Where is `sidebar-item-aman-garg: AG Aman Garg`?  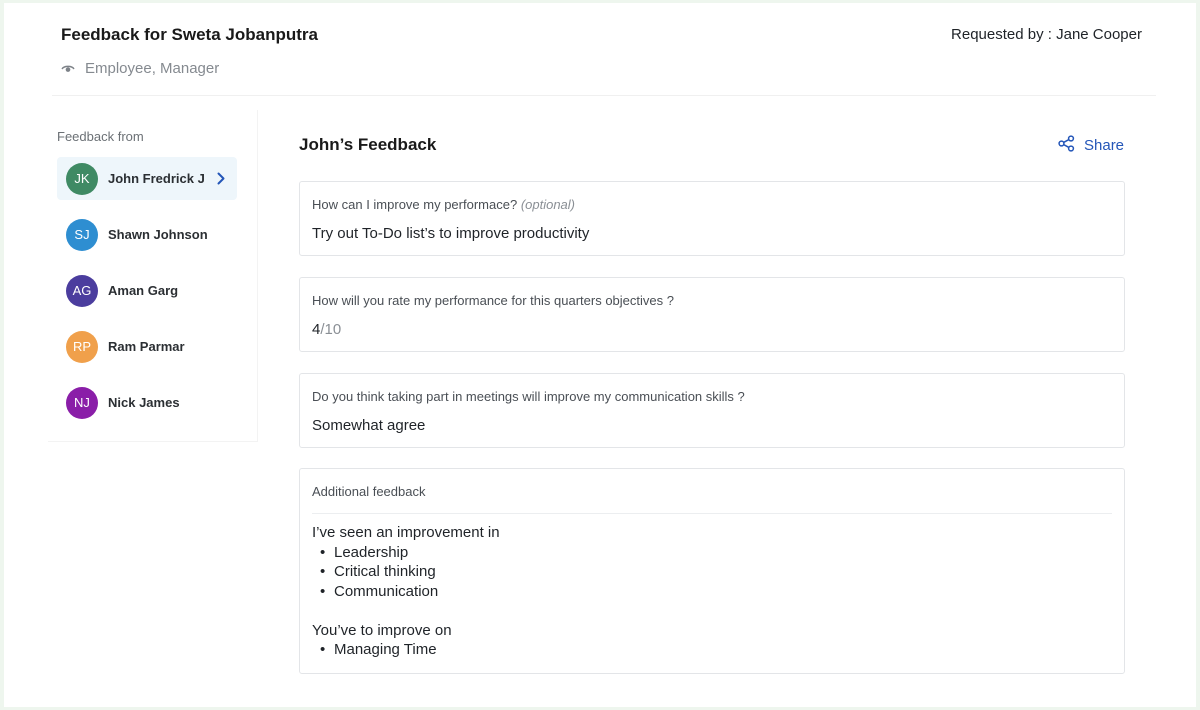
sidebar-item-aman-garg: AG Aman Garg is located at coordinates (147, 290).